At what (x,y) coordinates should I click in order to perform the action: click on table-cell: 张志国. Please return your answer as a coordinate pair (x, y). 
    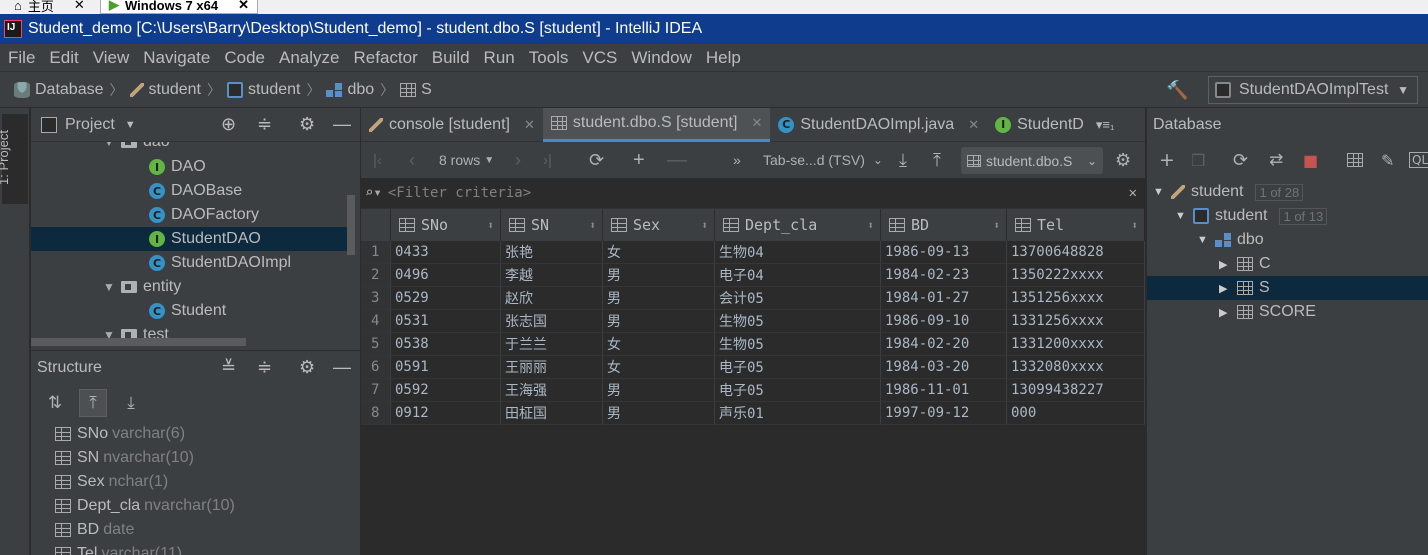
    Looking at the image, I should click on (552, 321).